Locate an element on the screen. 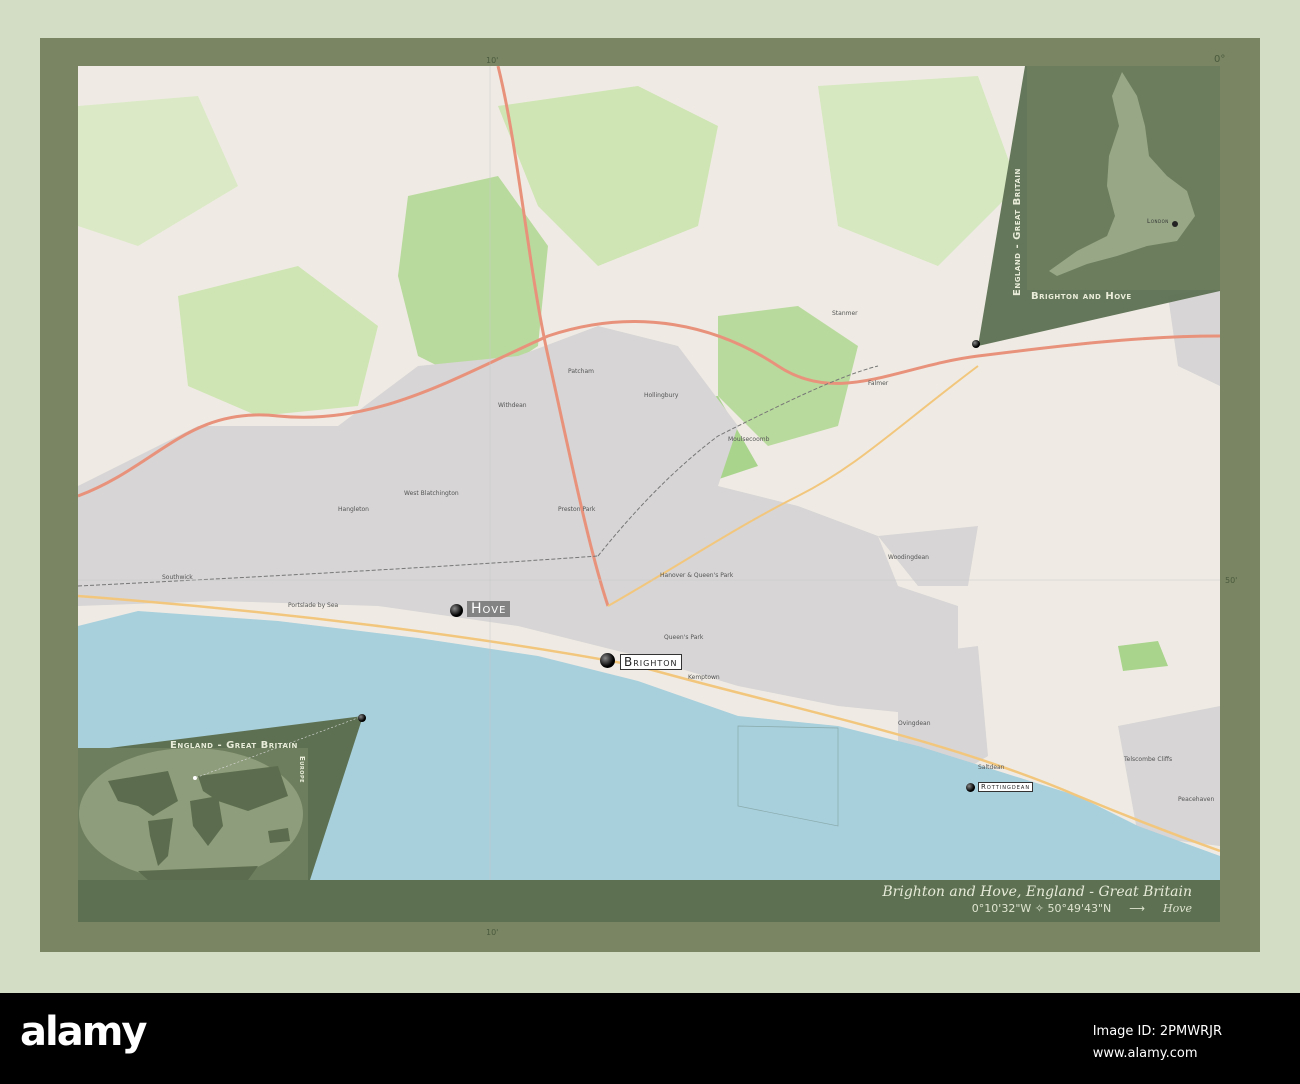  hove-marker-icon is located at coordinates (456, 610).